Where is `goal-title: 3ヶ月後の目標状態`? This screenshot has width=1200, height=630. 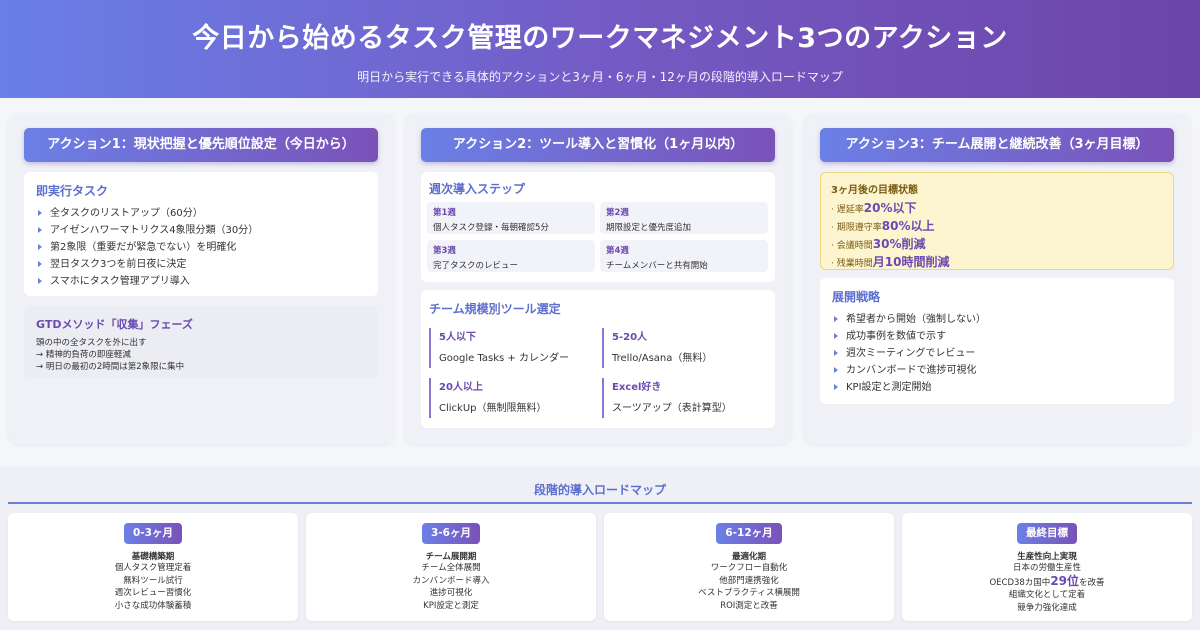 goal-title: 3ヶ月後の目標状態 is located at coordinates (874, 190).